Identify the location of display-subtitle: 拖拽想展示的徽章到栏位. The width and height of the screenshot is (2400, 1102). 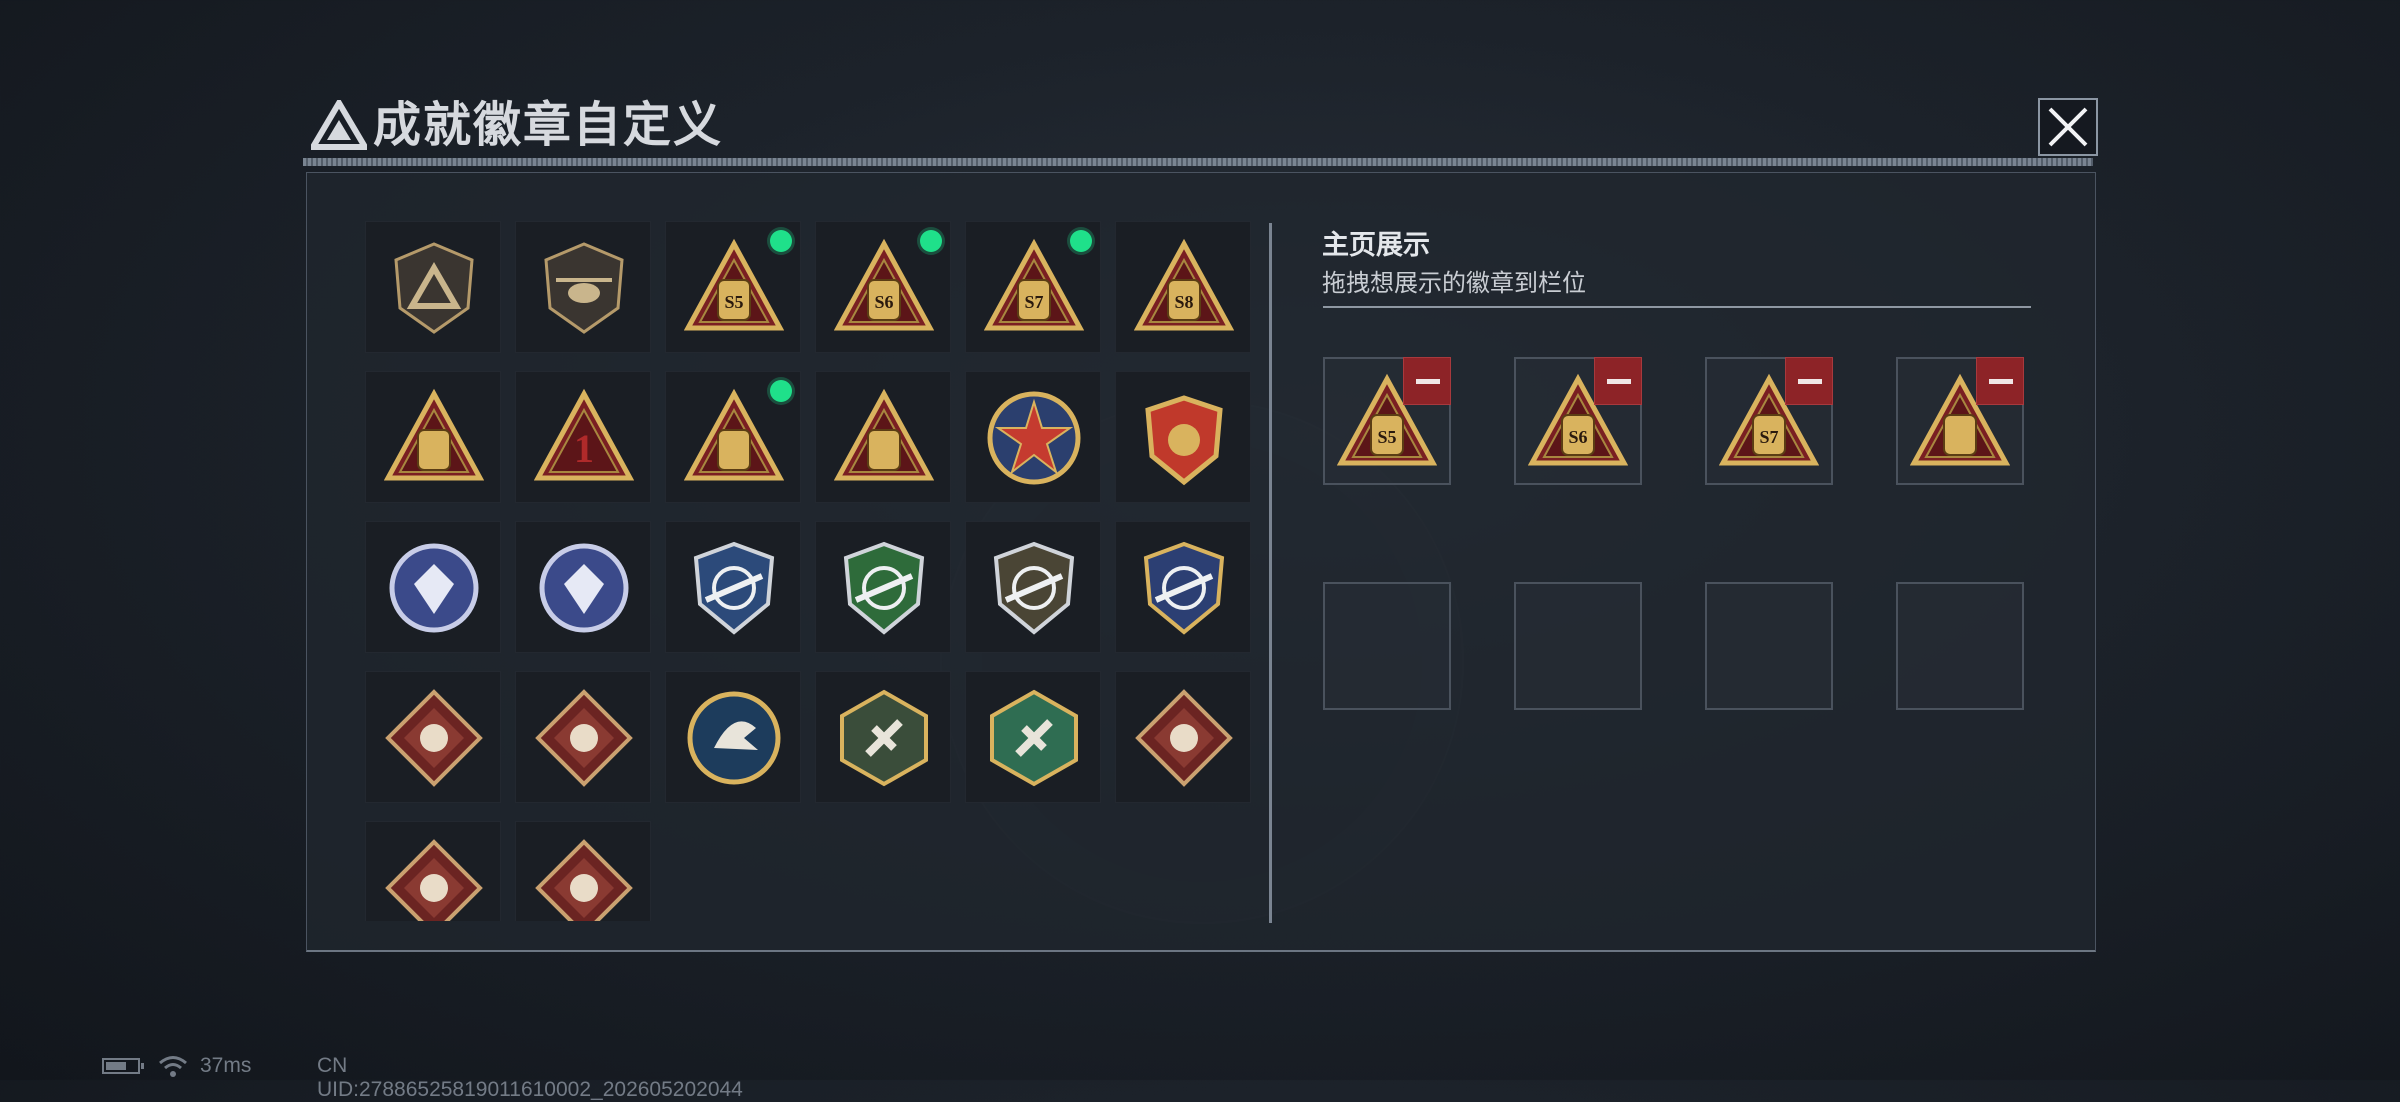
(1454, 283).